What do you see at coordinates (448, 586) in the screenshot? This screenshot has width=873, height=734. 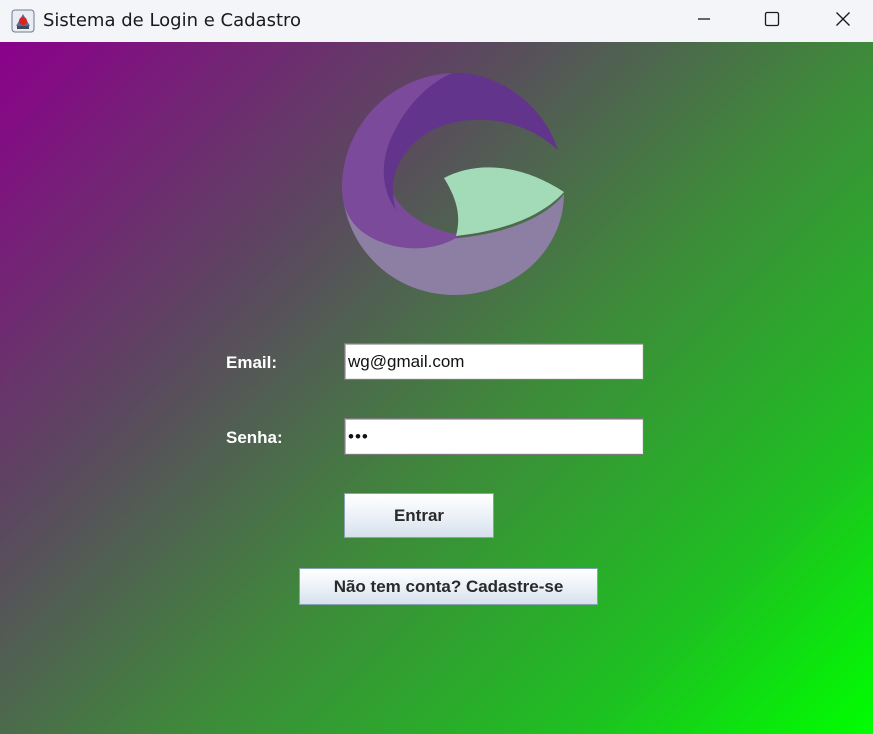 I see `cadastro-button: Não tem conta? Cadastre-se` at bounding box center [448, 586].